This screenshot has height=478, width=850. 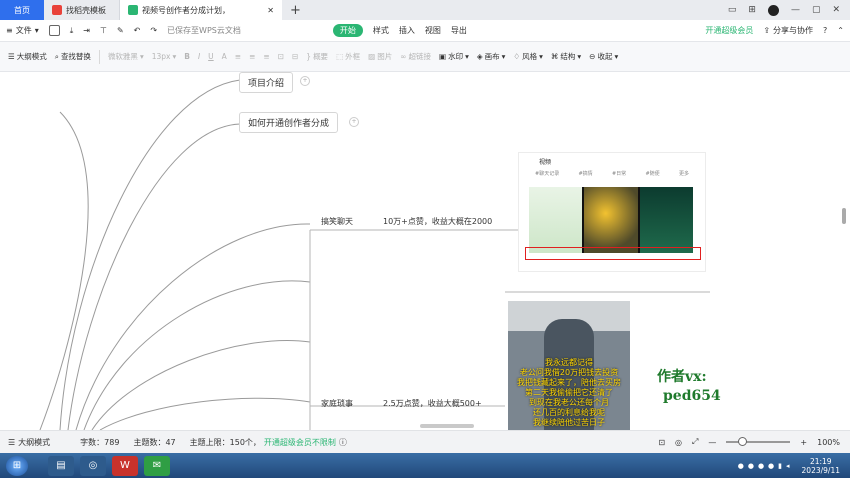 What do you see at coordinates (125, 465) in the screenshot?
I see `wps-icon: W` at bounding box center [125, 465].